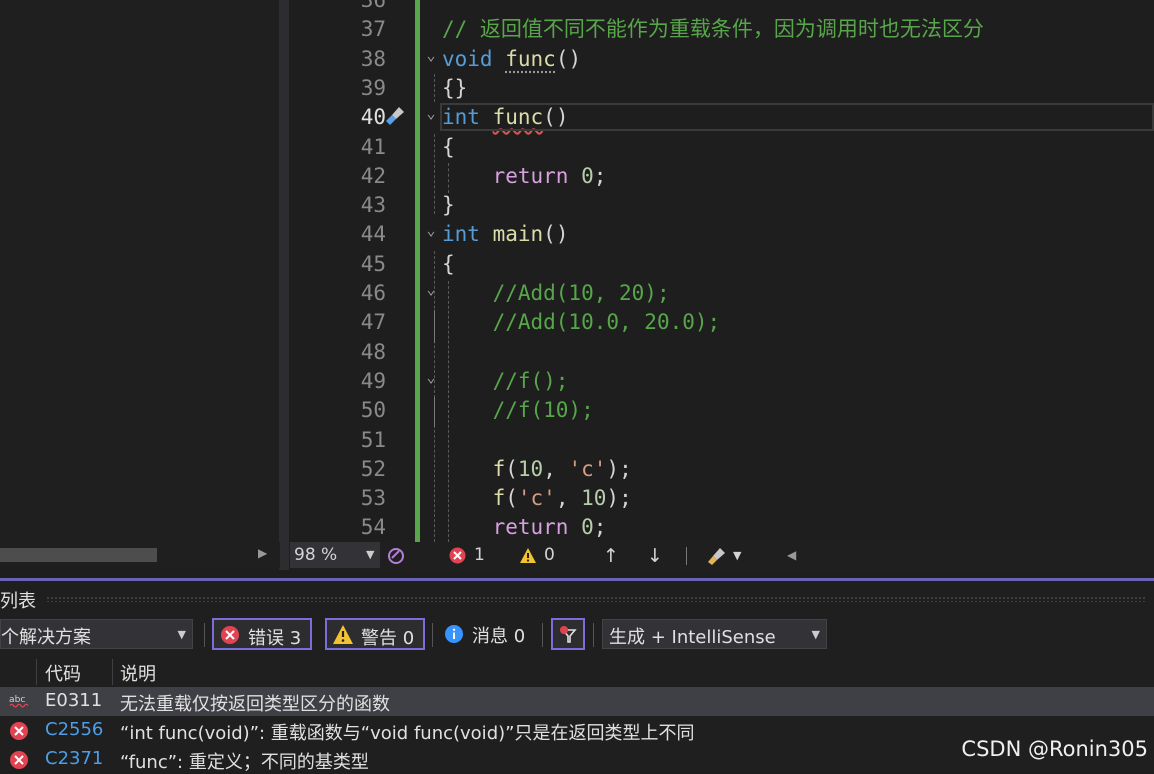 The image size is (1154, 774). Describe the element at coordinates (1054, 749) in the screenshot. I see `watermark: CSDN @Ronin305` at that location.